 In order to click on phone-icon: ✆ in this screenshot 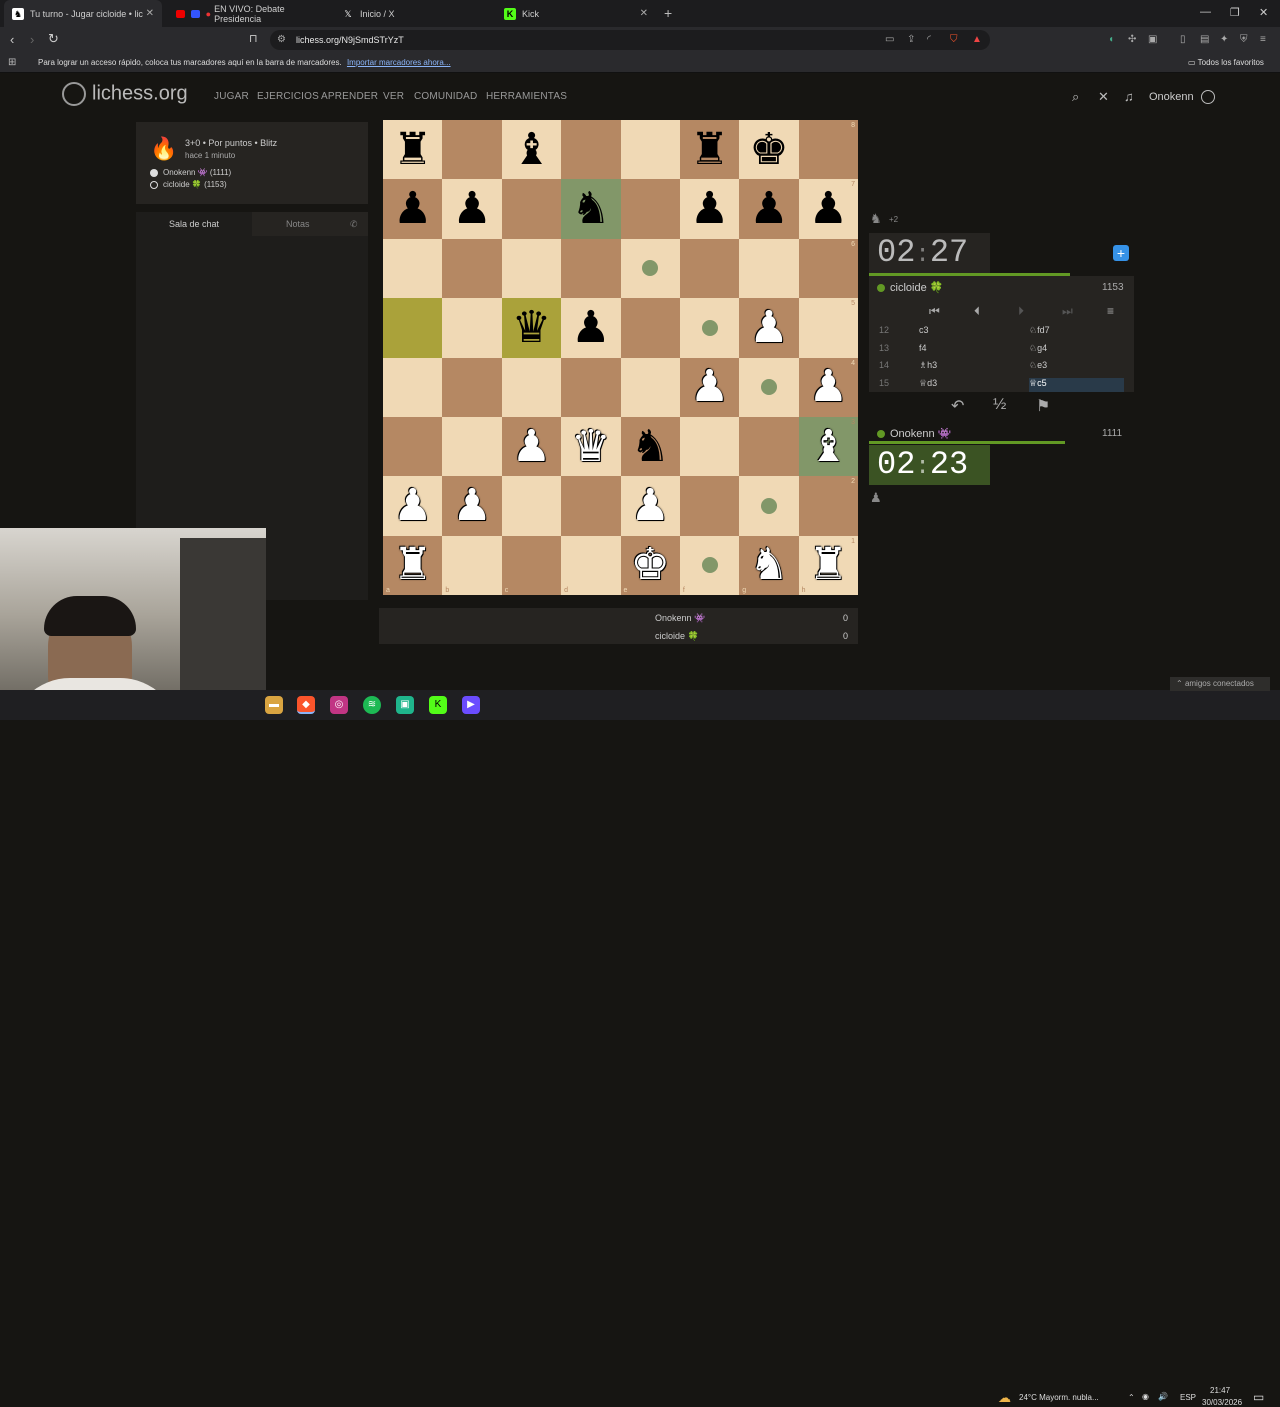, I will do `click(354, 224)`.